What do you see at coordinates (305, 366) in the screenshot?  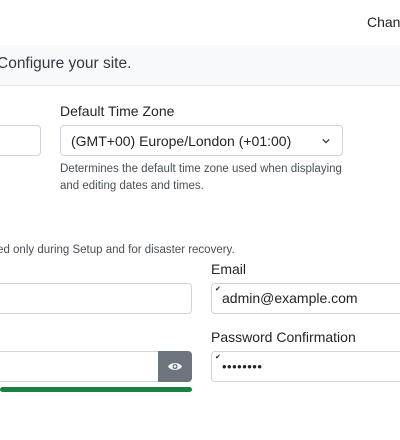 I see `password-confirmation-input: ✔ ••••••••` at bounding box center [305, 366].